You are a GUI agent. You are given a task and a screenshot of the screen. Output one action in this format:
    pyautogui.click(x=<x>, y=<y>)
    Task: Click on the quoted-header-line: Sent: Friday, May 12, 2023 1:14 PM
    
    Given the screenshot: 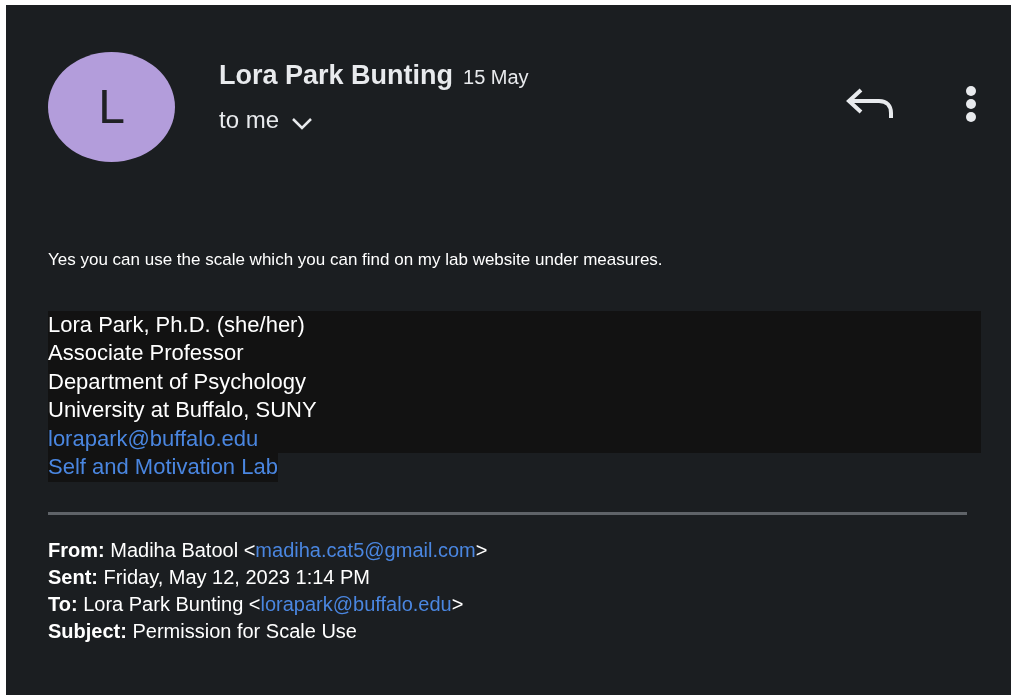 What is the action you would take?
    pyautogui.click(x=209, y=577)
    